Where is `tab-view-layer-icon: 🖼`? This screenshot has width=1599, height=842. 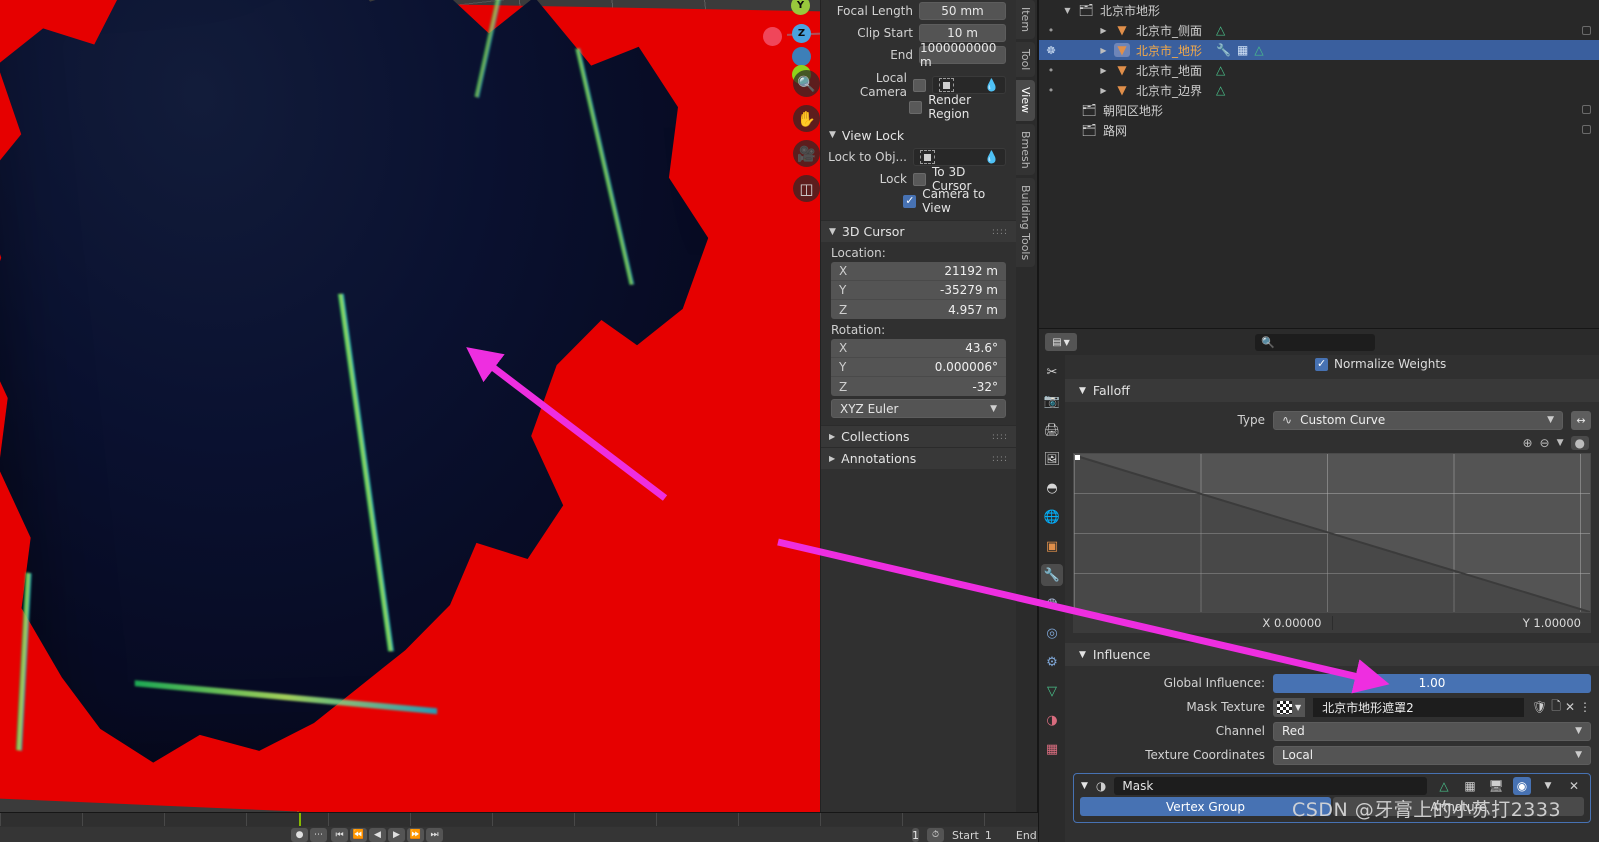
tab-view-layer-icon: 🖼 is located at coordinates (1052, 459).